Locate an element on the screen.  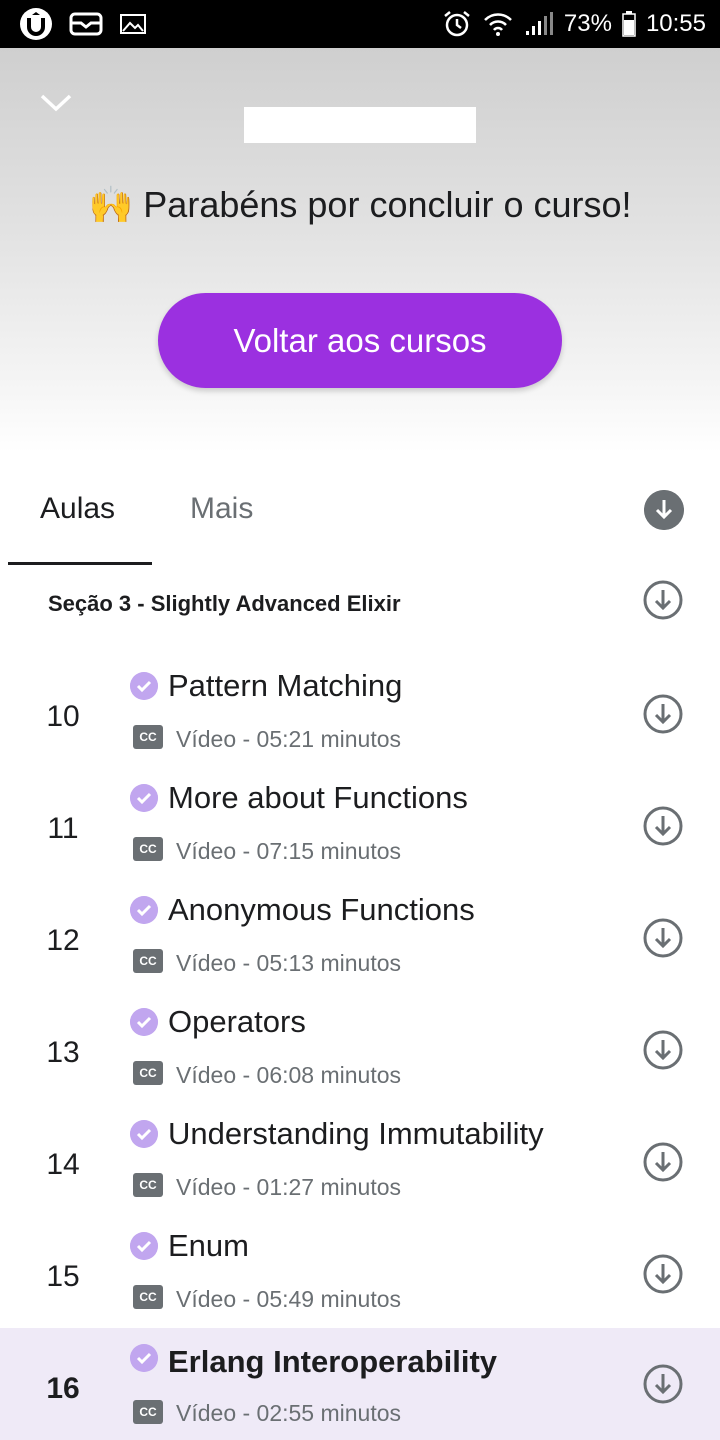
udemy-icon is located at coordinates (36, 24).